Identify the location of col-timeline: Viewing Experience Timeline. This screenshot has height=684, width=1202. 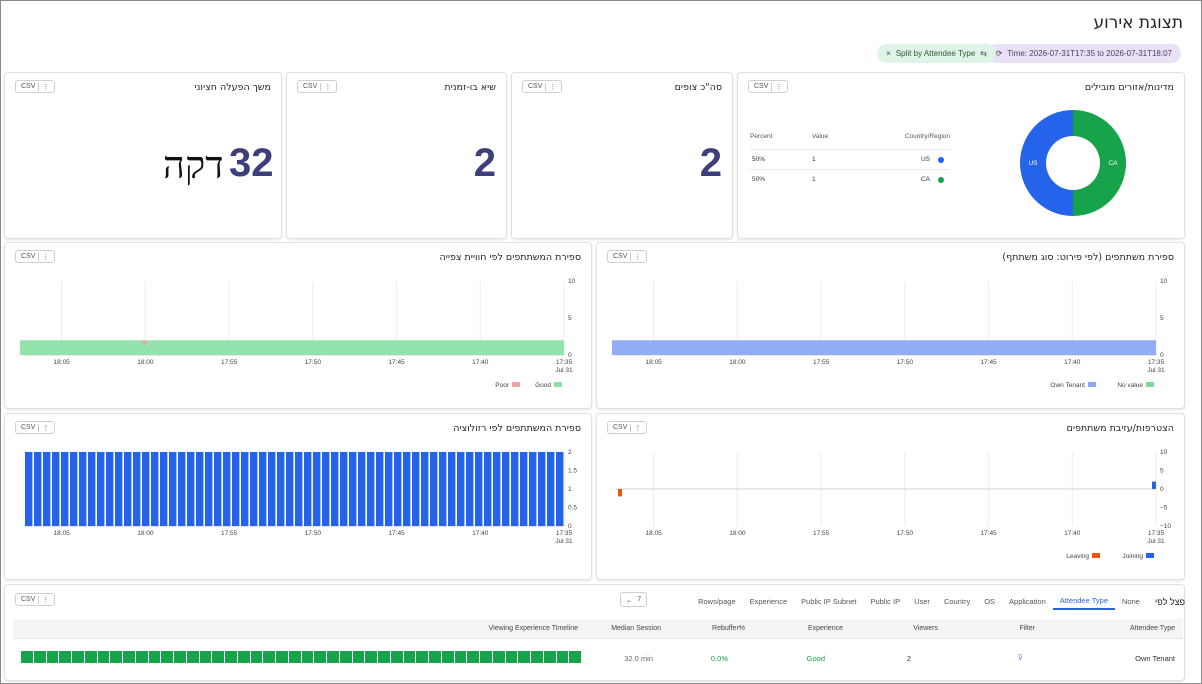
(533, 628).